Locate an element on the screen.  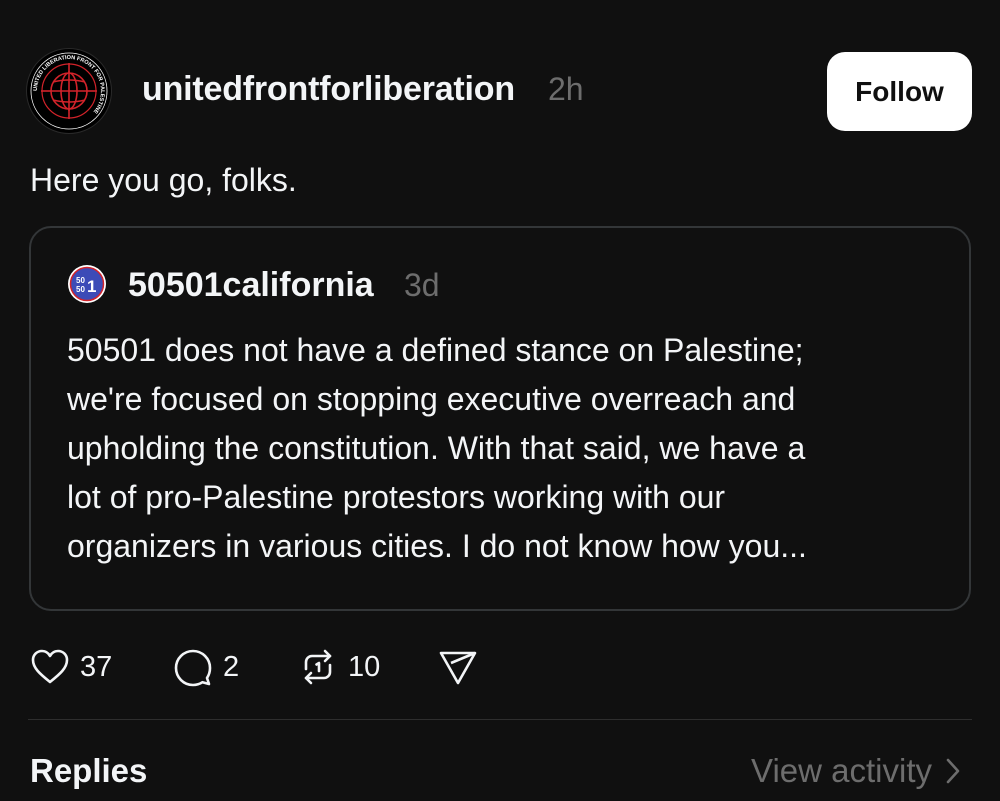
view-activity-link: View activity is located at coordinates (855, 771).